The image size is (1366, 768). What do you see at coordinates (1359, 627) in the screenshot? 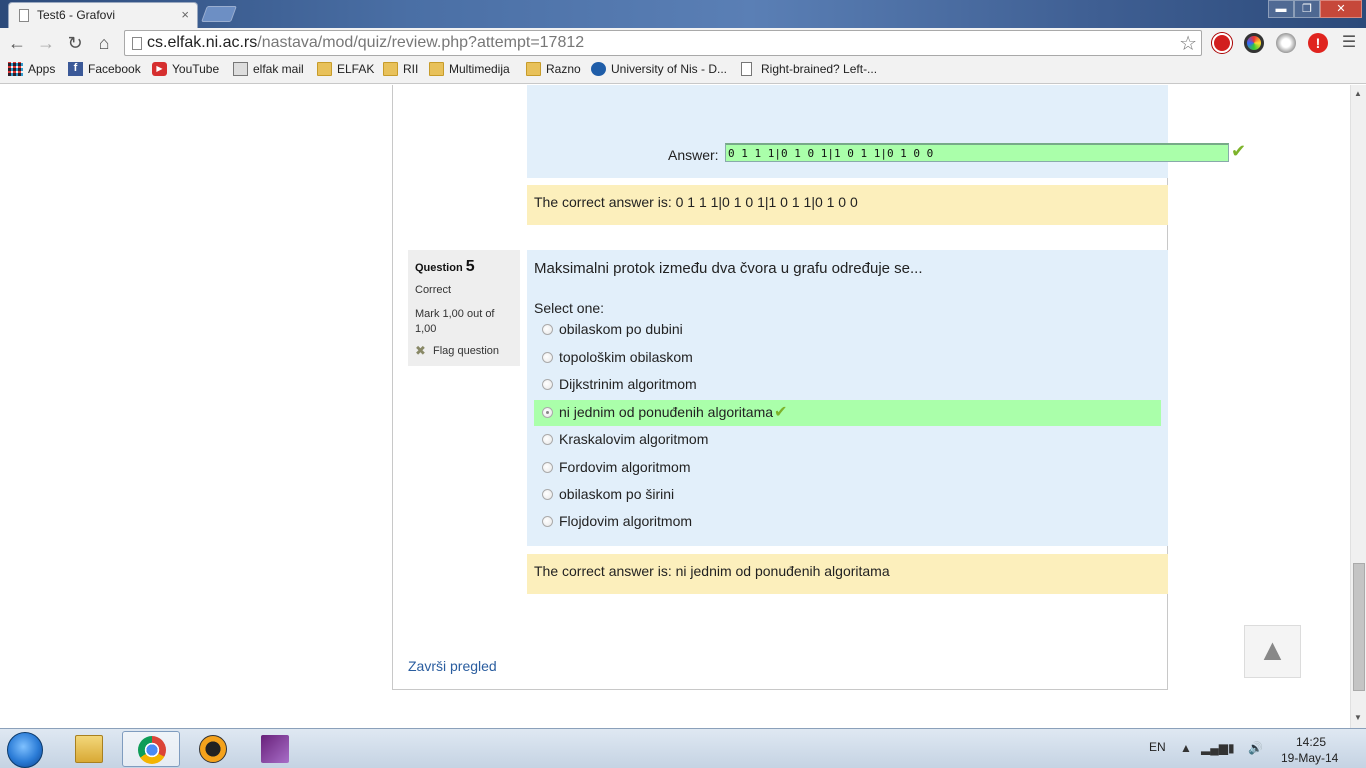
I see `scrollbar-thumb` at bounding box center [1359, 627].